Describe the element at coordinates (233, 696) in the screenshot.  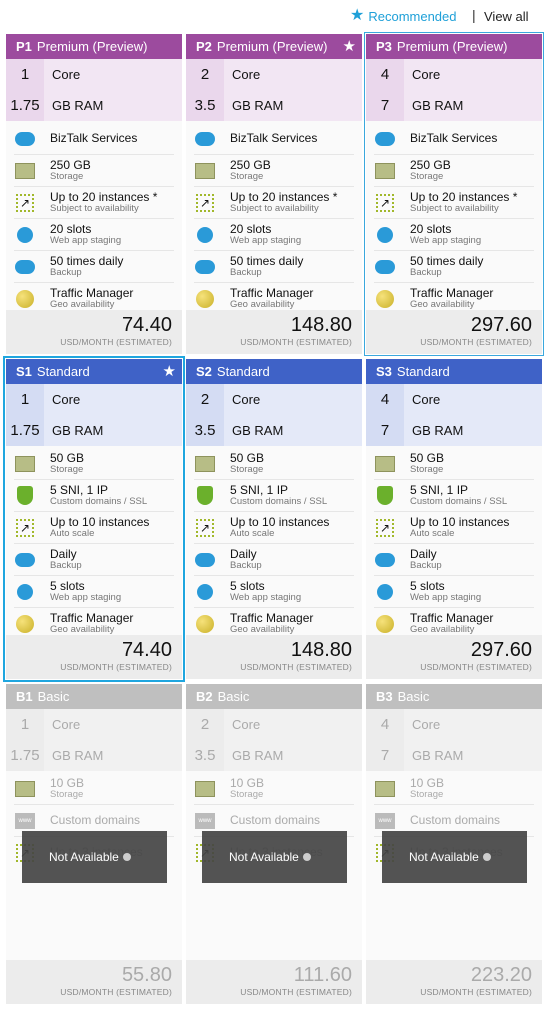
I see `tier-name: Basic` at that location.